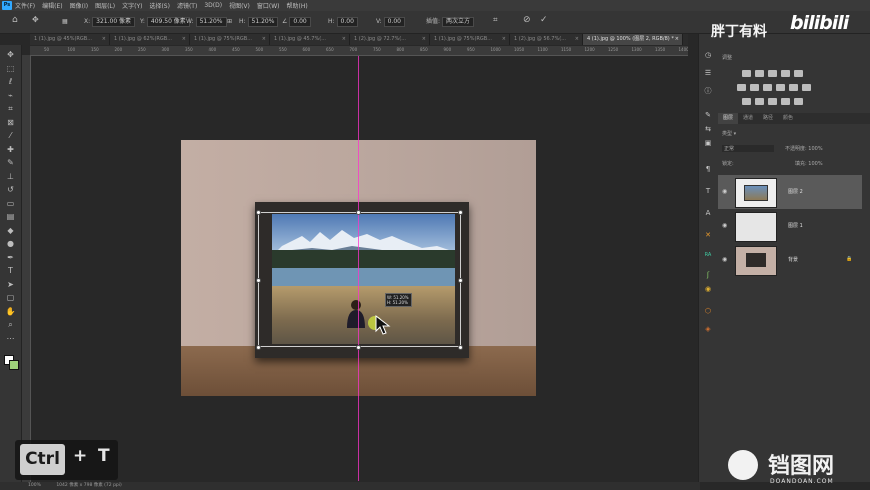 This screenshot has height=490, width=870. Describe the element at coordinates (10, 297) in the screenshot. I see `shape-icon: ▢` at that location.